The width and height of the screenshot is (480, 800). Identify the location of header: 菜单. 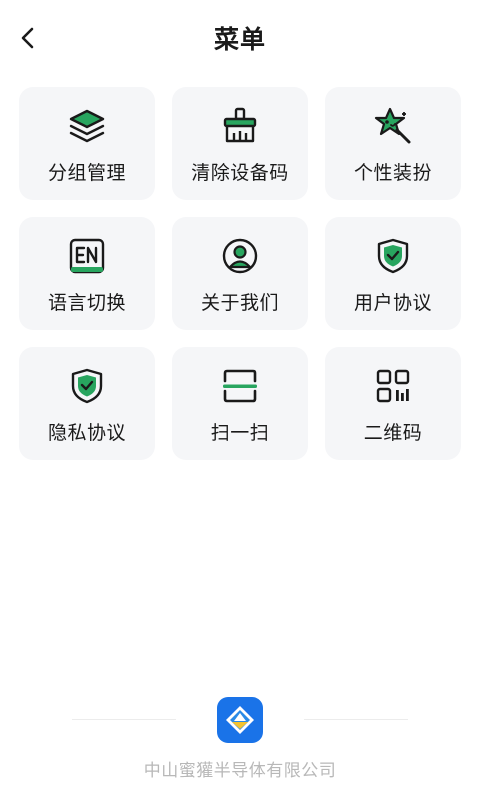
(240, 38).